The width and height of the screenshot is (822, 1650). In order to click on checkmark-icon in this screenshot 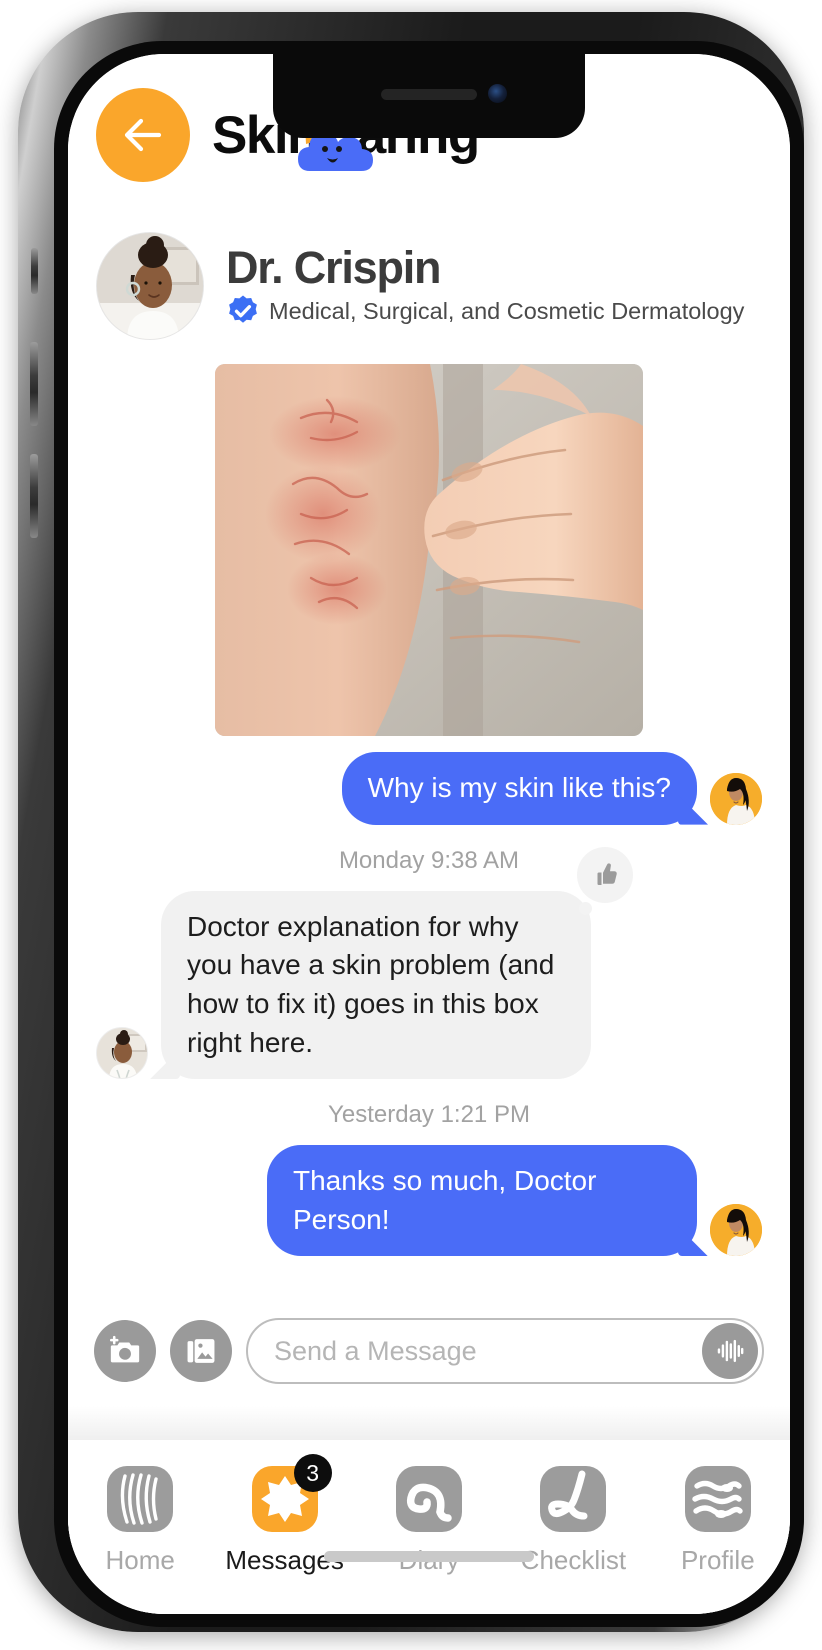, I will do `click(573, 1499)`.